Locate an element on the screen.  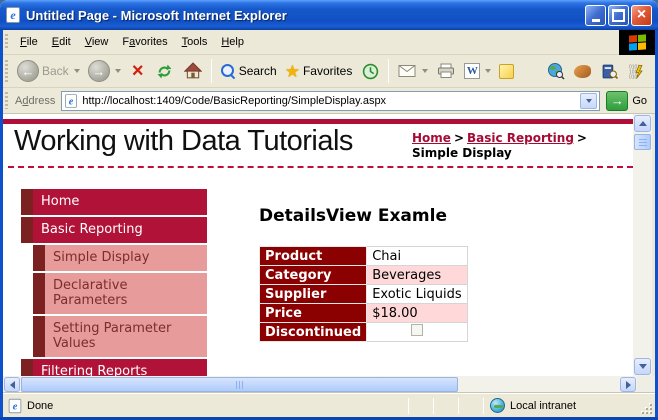
scroll-left-button is located at coordinates (12, 384).